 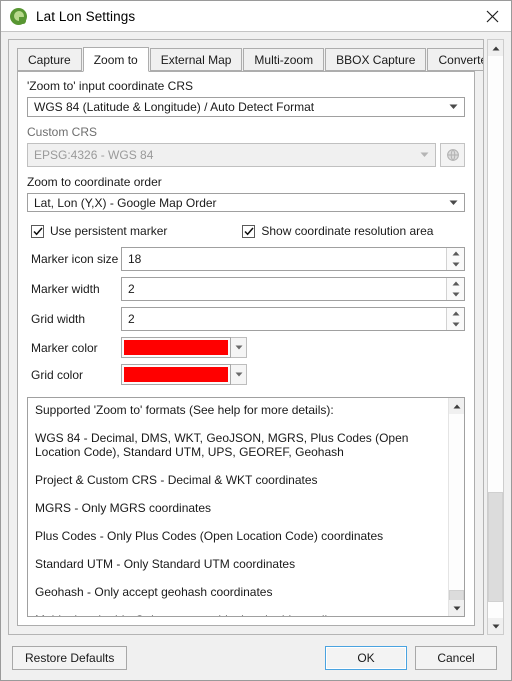 What do you see at coordinates (86, 16) in the screenshot?
I see `window-title: Lat Lon Settings` at bounding box center [86, 16].